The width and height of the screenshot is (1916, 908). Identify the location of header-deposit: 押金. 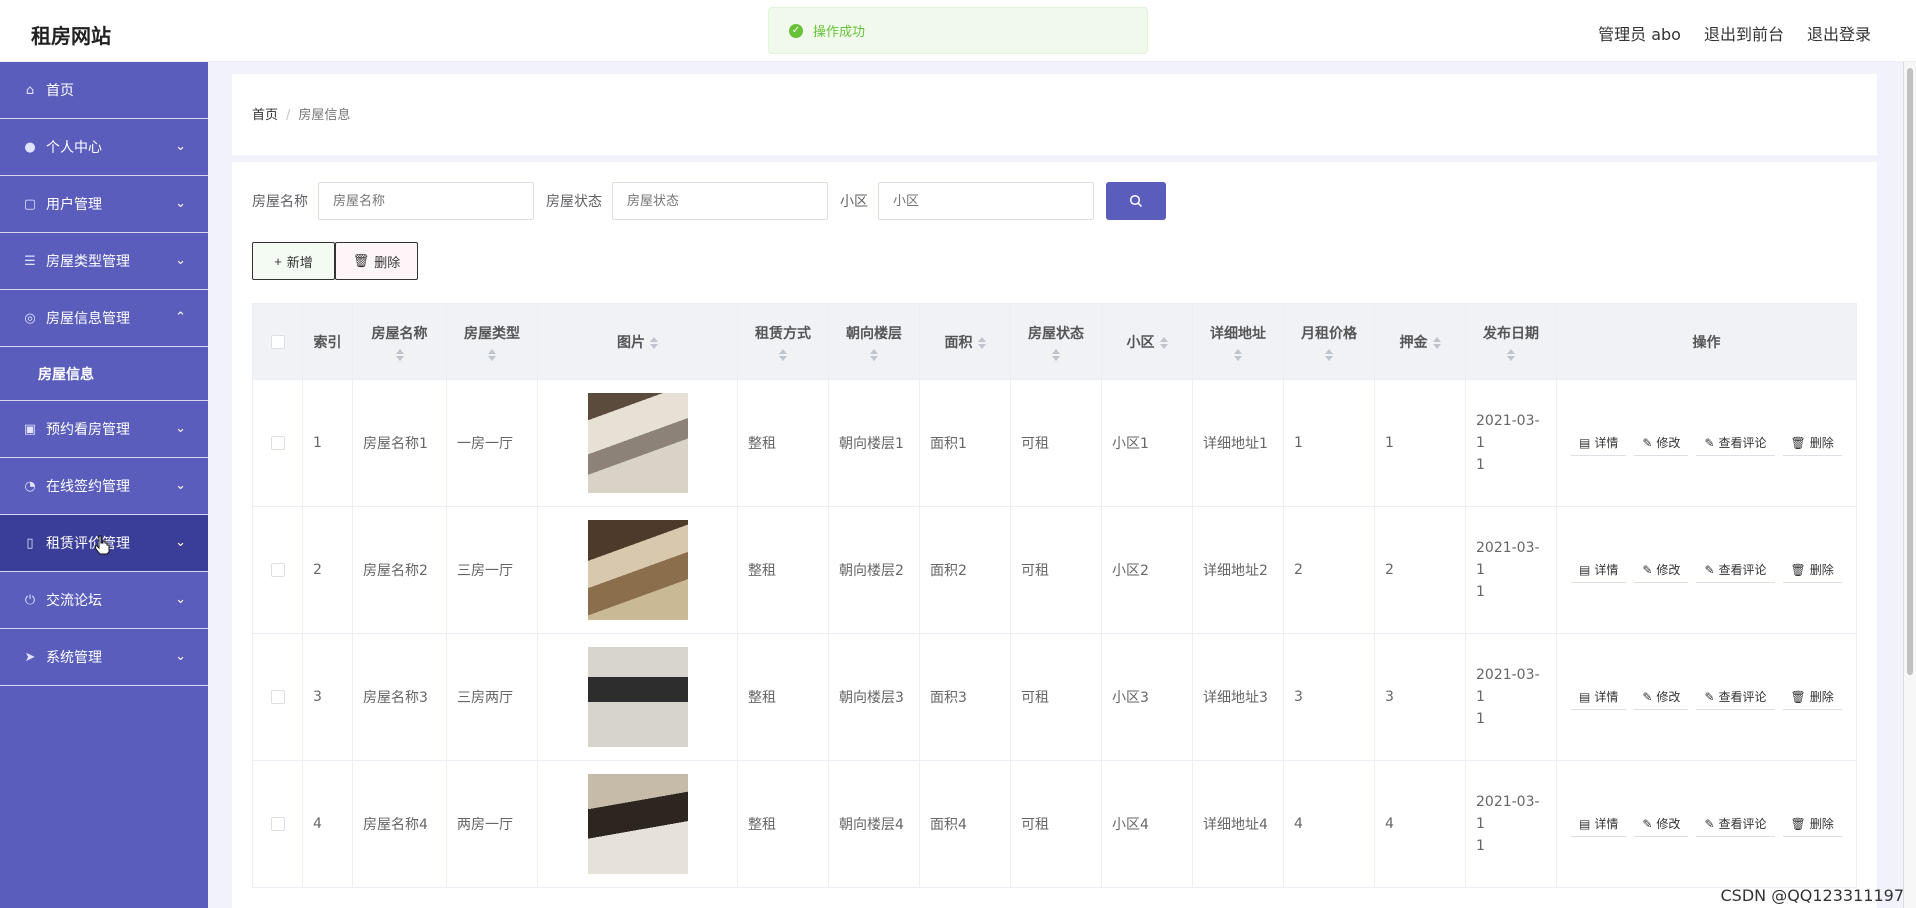
(1420, 341).